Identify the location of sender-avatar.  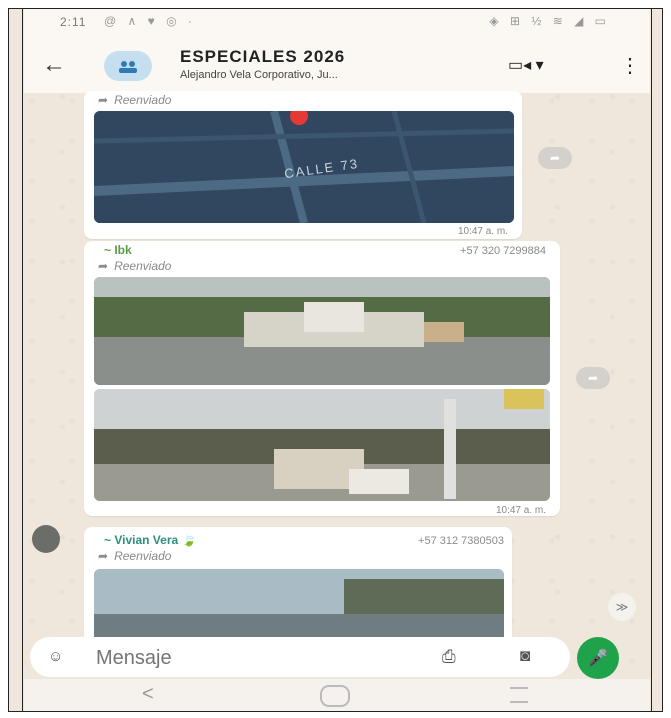
(46, 539).